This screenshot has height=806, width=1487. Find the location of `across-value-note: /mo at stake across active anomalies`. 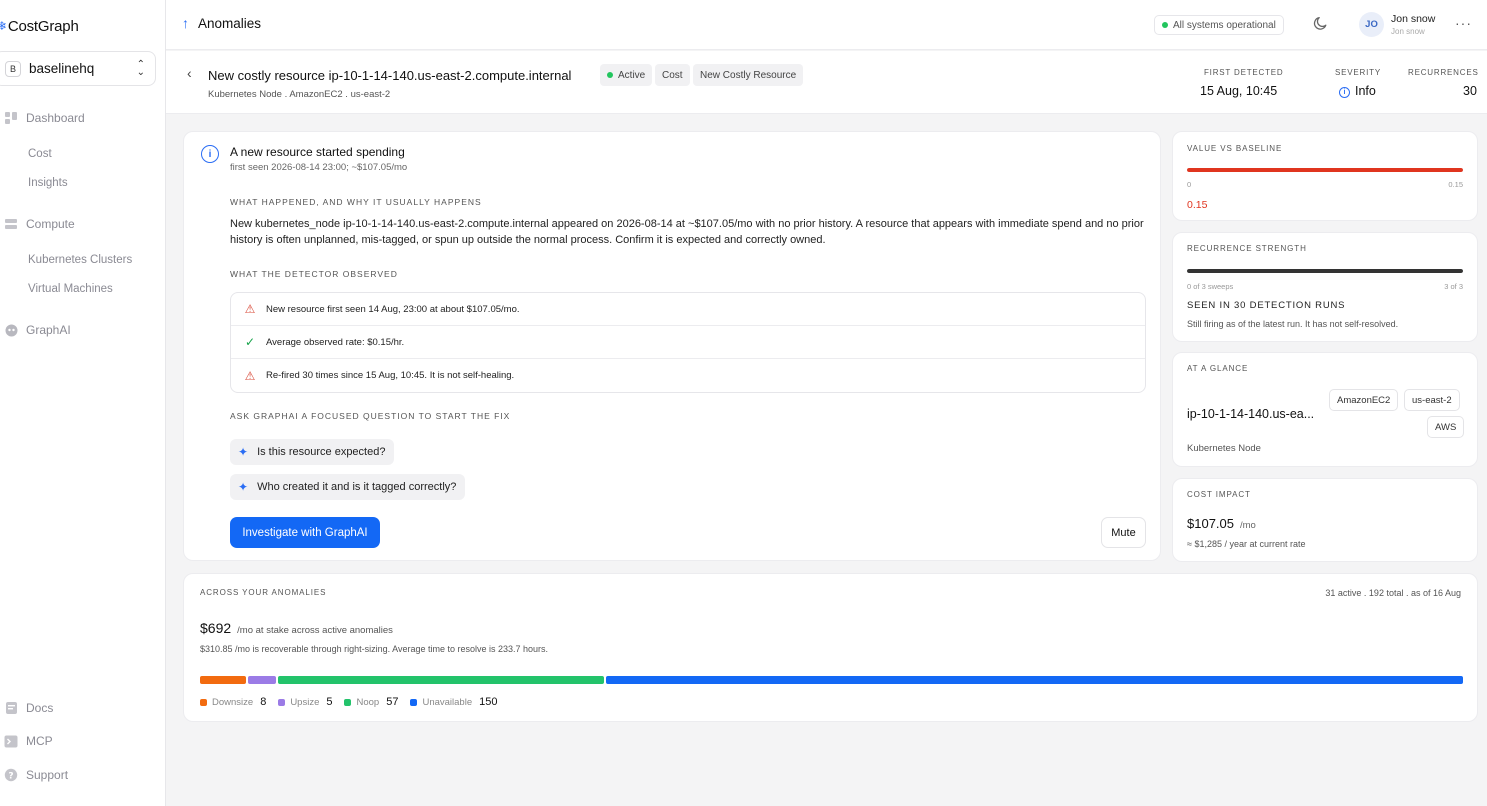

across-value-note: /mo at stake across active anomalies is located at coordinates (315, 630).